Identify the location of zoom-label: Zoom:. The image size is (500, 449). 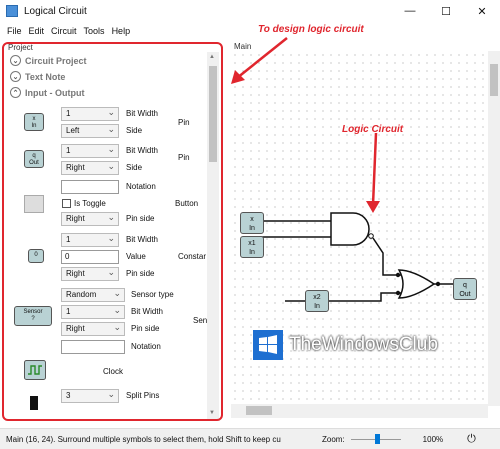
(333, 439).